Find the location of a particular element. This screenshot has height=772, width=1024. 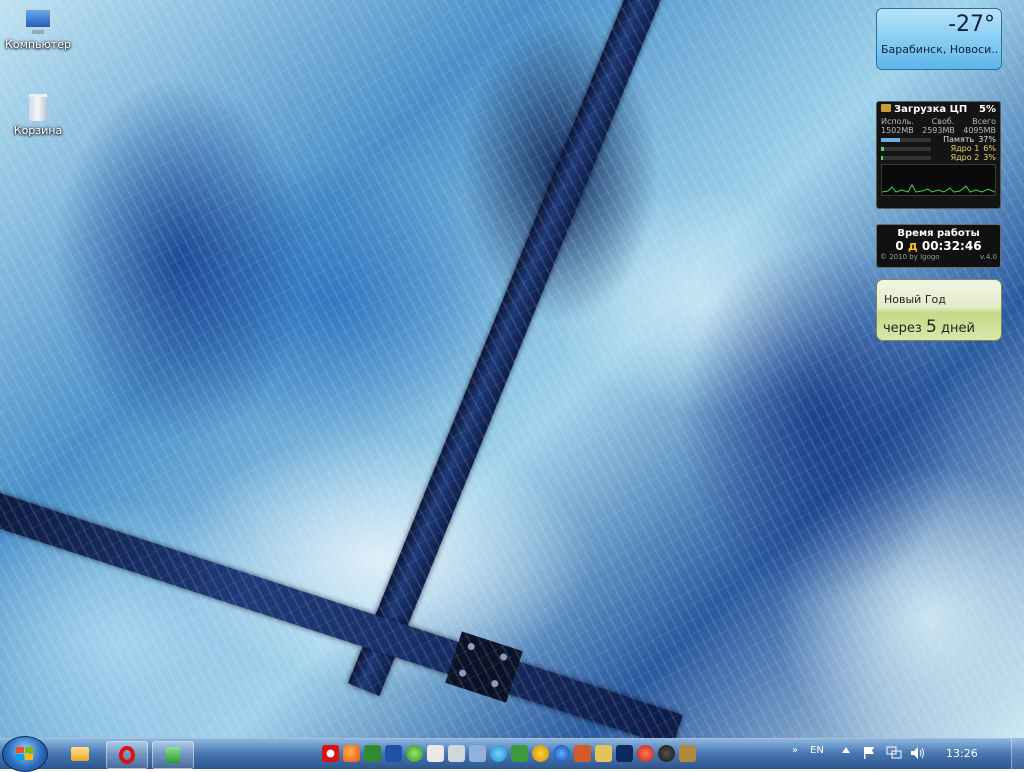

aimp-icon is located at coordinates (540, 753).